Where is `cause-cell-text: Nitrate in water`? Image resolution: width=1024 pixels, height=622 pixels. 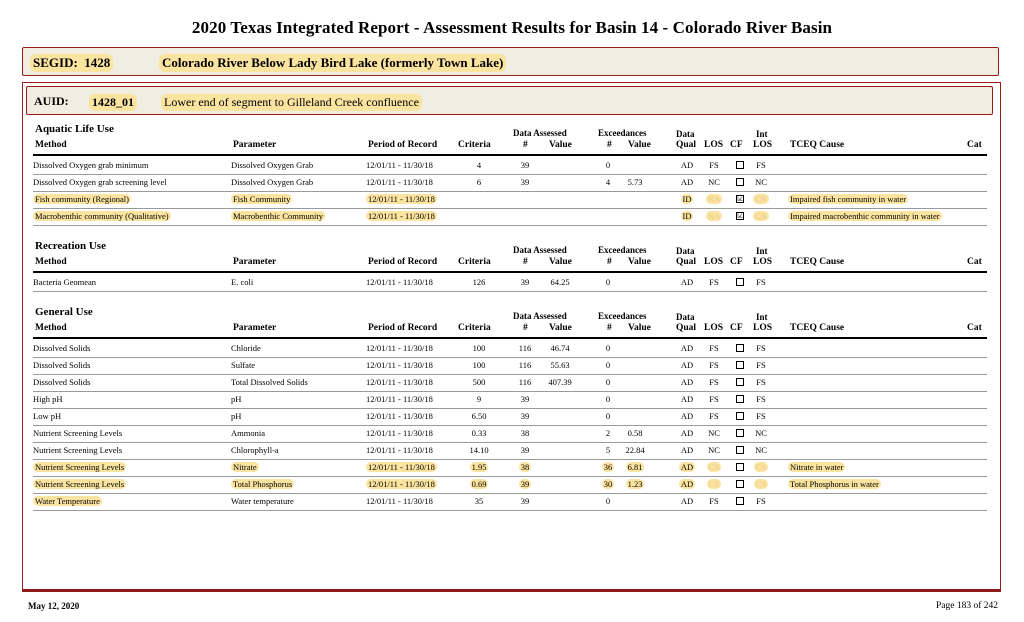 cause-cell-text: Nitrate in water is located at coordinates (817, 467).